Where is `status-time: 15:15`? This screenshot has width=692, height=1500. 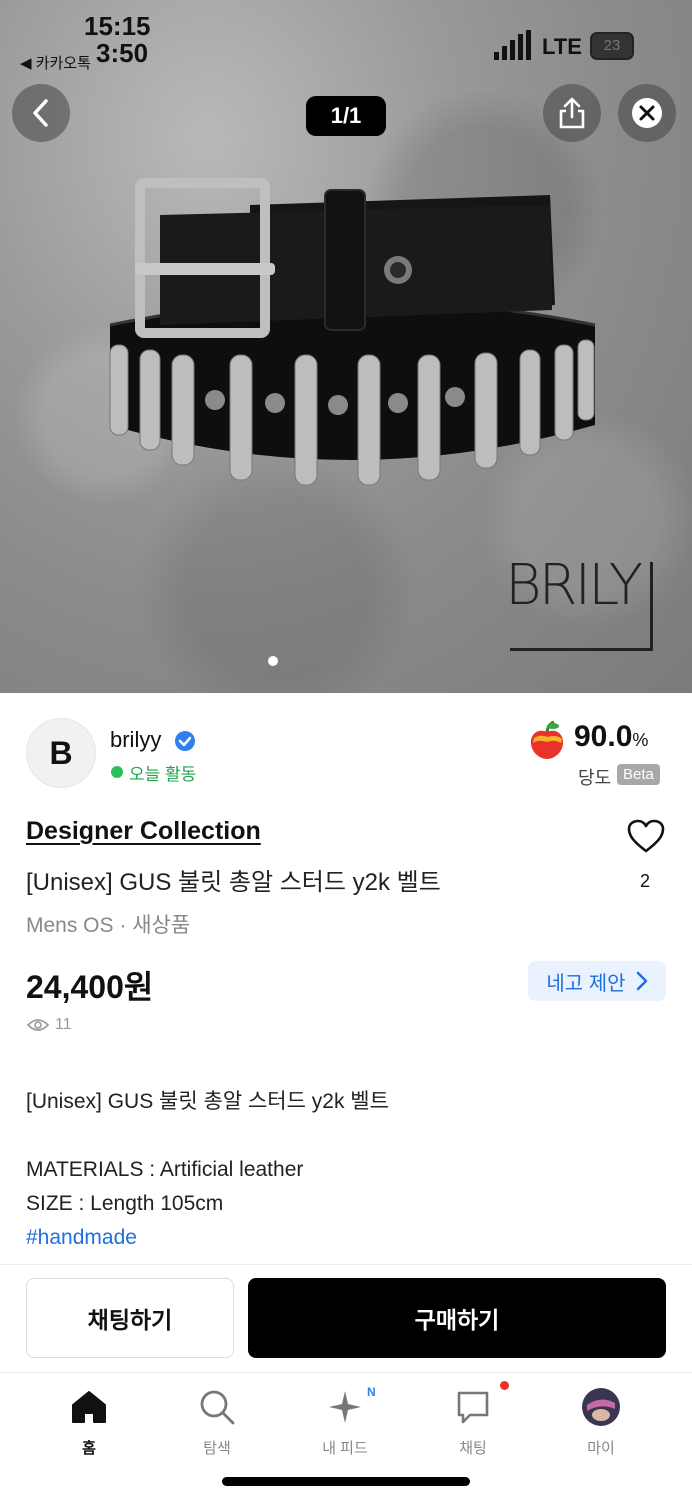 status-time: 15:15 is located at coordinates (117, 26).